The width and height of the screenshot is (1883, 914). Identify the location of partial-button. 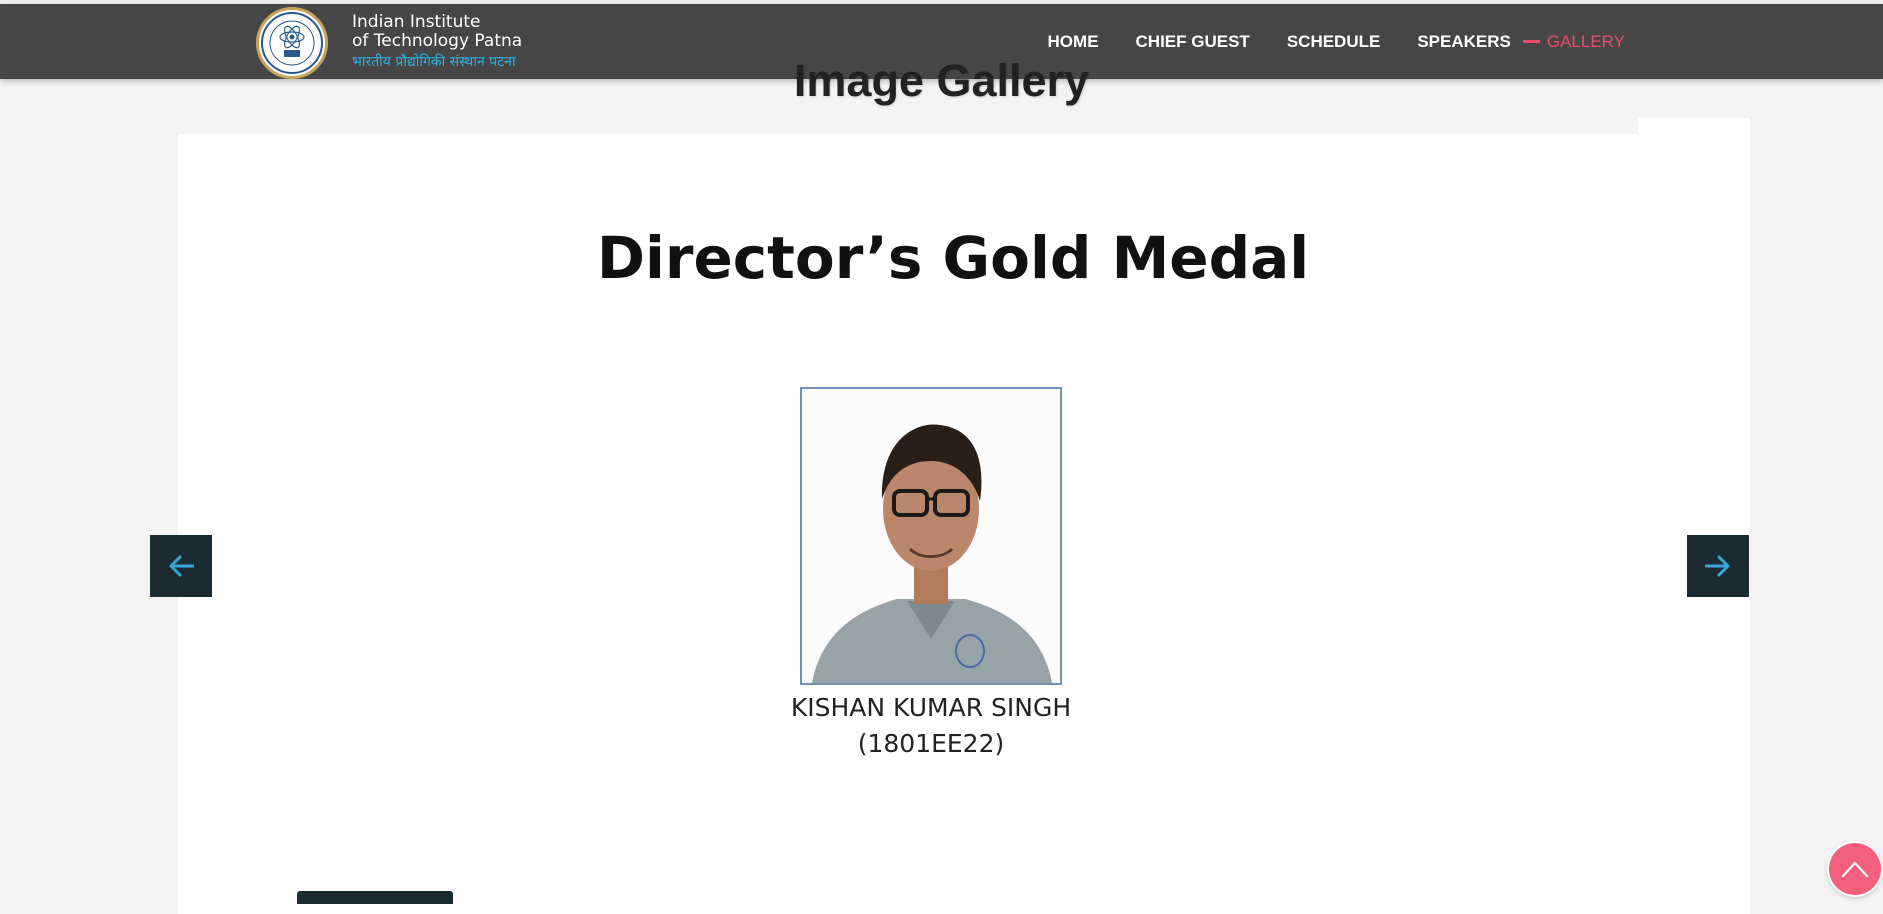
(375, 897).